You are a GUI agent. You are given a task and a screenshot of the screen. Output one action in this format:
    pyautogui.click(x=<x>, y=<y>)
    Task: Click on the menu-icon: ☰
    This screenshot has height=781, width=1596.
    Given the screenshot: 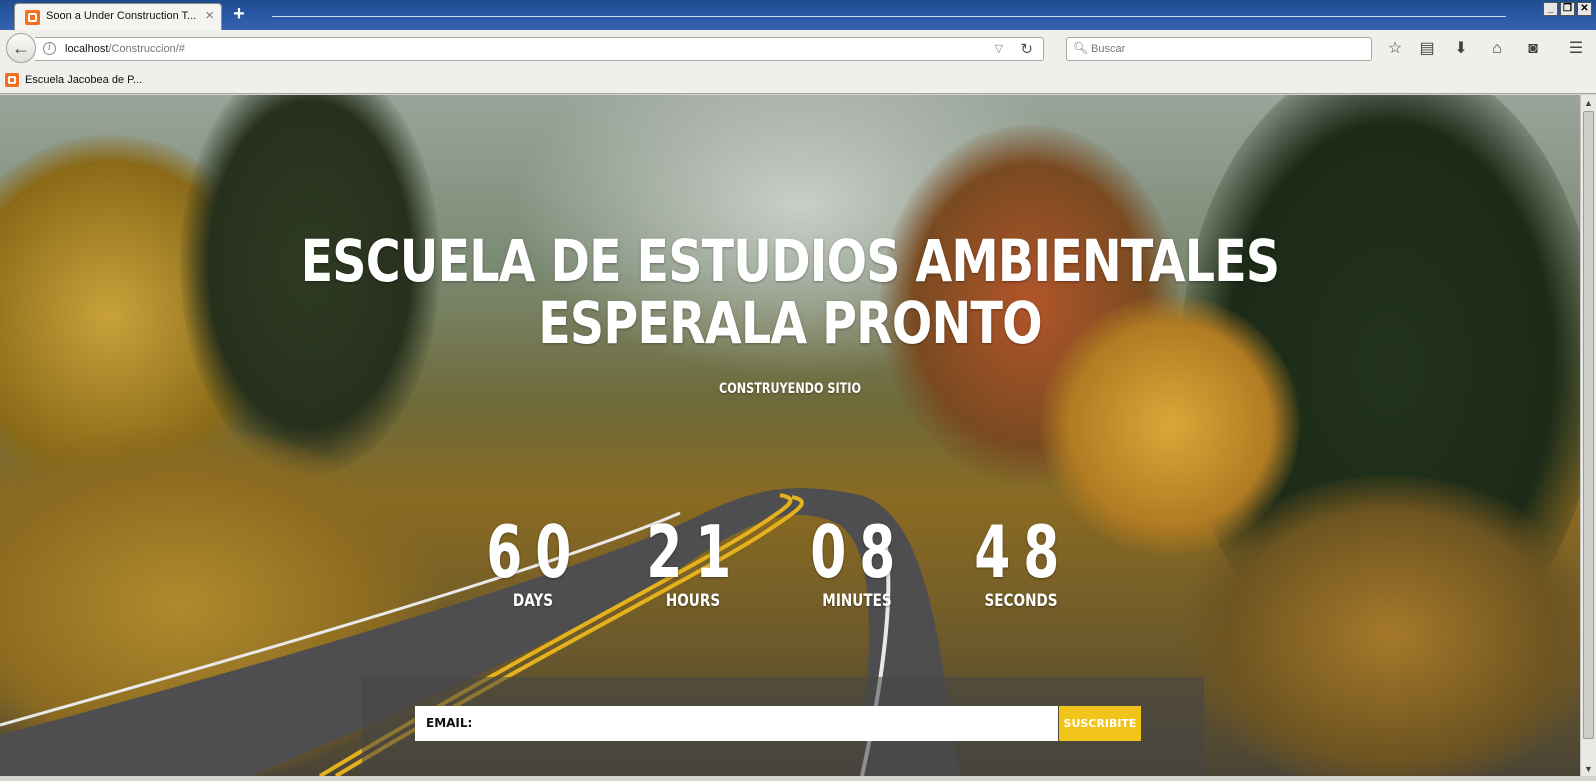 What is the action you would take?
    pyautogui.click(x=1576, y=49)
    